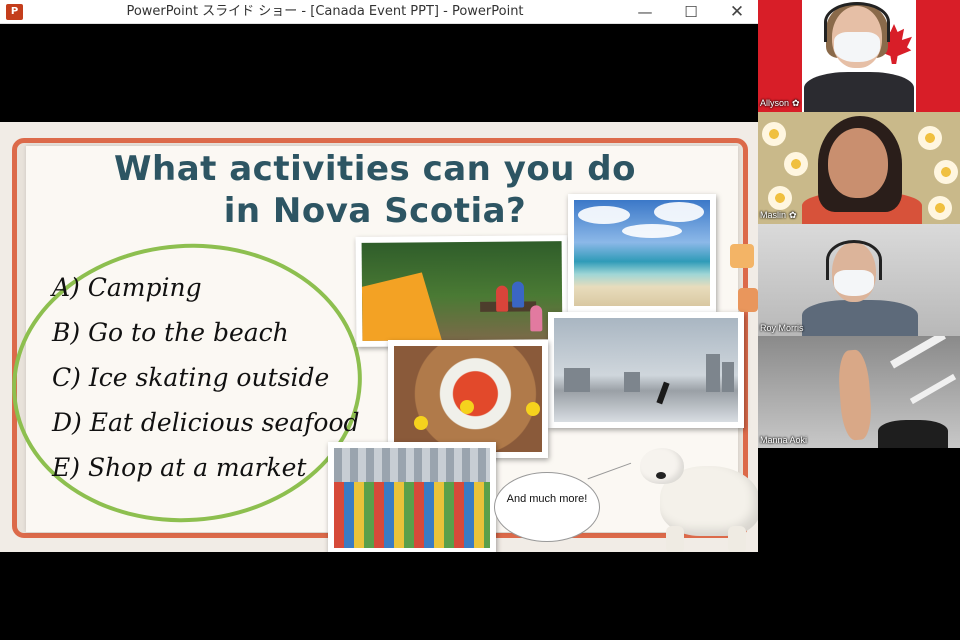 This screenshot has height=640, width=960. Describe the element at coordinates (662, 466) in the screenshot. I see `bear-head` at that location.